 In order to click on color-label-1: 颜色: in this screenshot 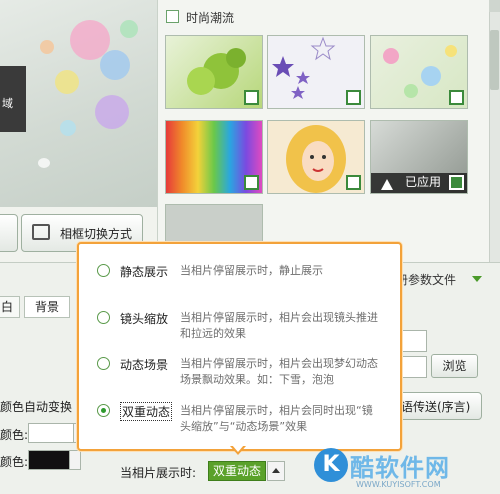, I will do `click(14, 435)`.